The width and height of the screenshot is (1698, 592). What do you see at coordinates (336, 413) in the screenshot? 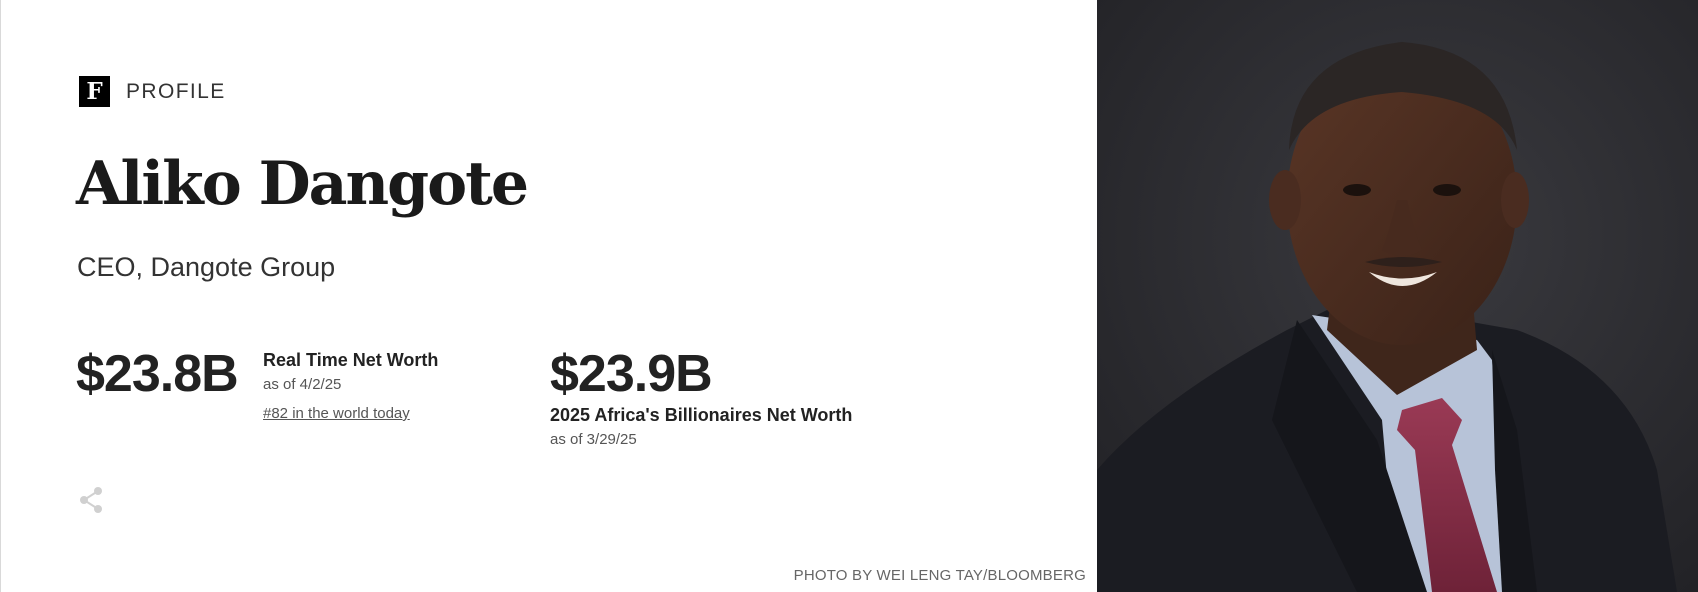
I see `world-rank-link: #82 in the world today` at bounding box center [336, 413].